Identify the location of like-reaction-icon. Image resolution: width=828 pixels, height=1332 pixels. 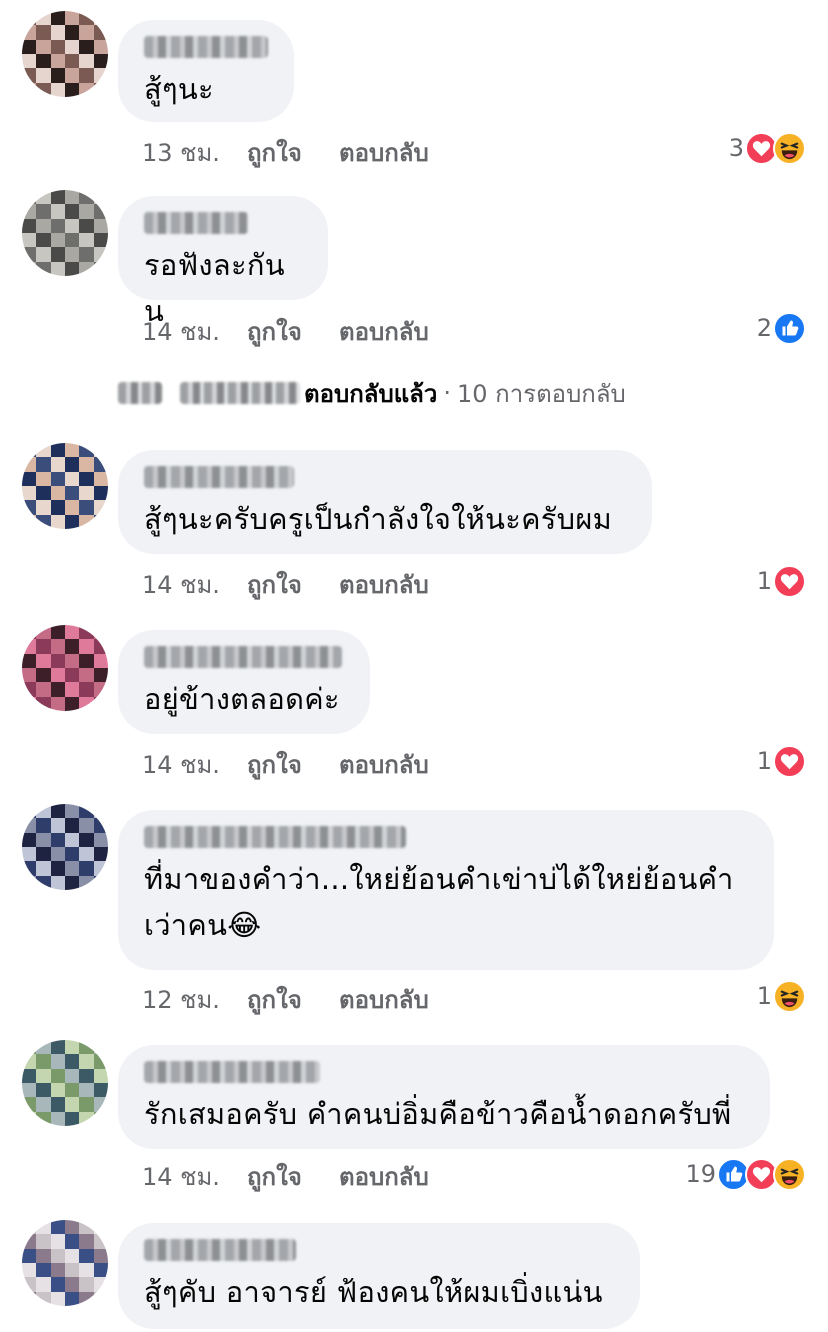
(789, 328).